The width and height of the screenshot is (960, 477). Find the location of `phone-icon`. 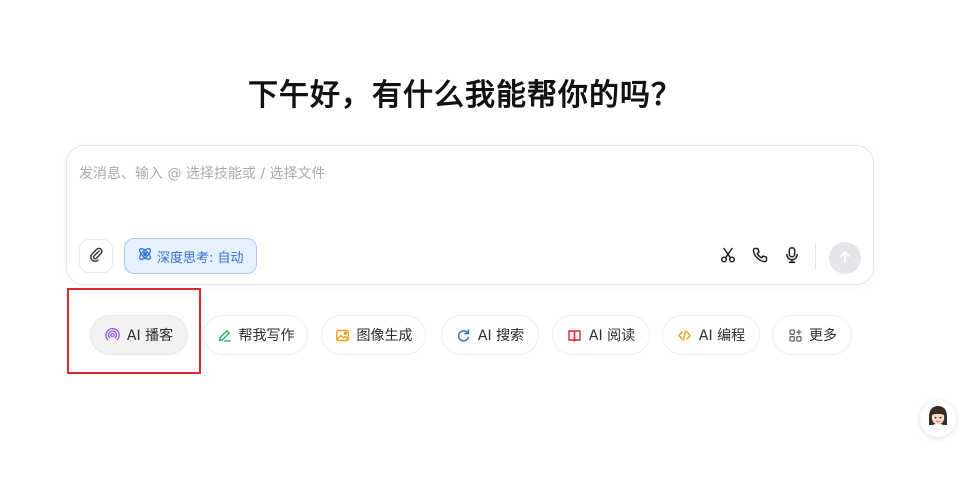

phone-icon is located at coordinates (760, 257).